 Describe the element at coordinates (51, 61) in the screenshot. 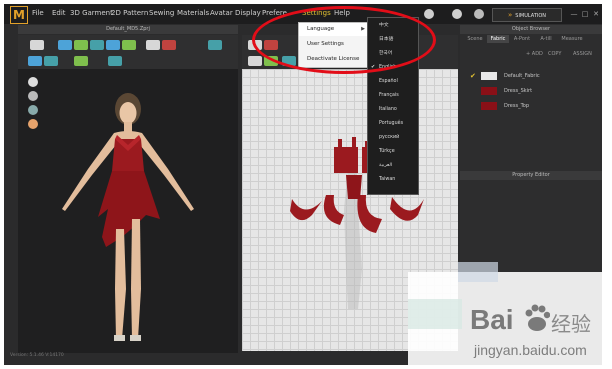

I see `hanger-tool-icon` at that location.